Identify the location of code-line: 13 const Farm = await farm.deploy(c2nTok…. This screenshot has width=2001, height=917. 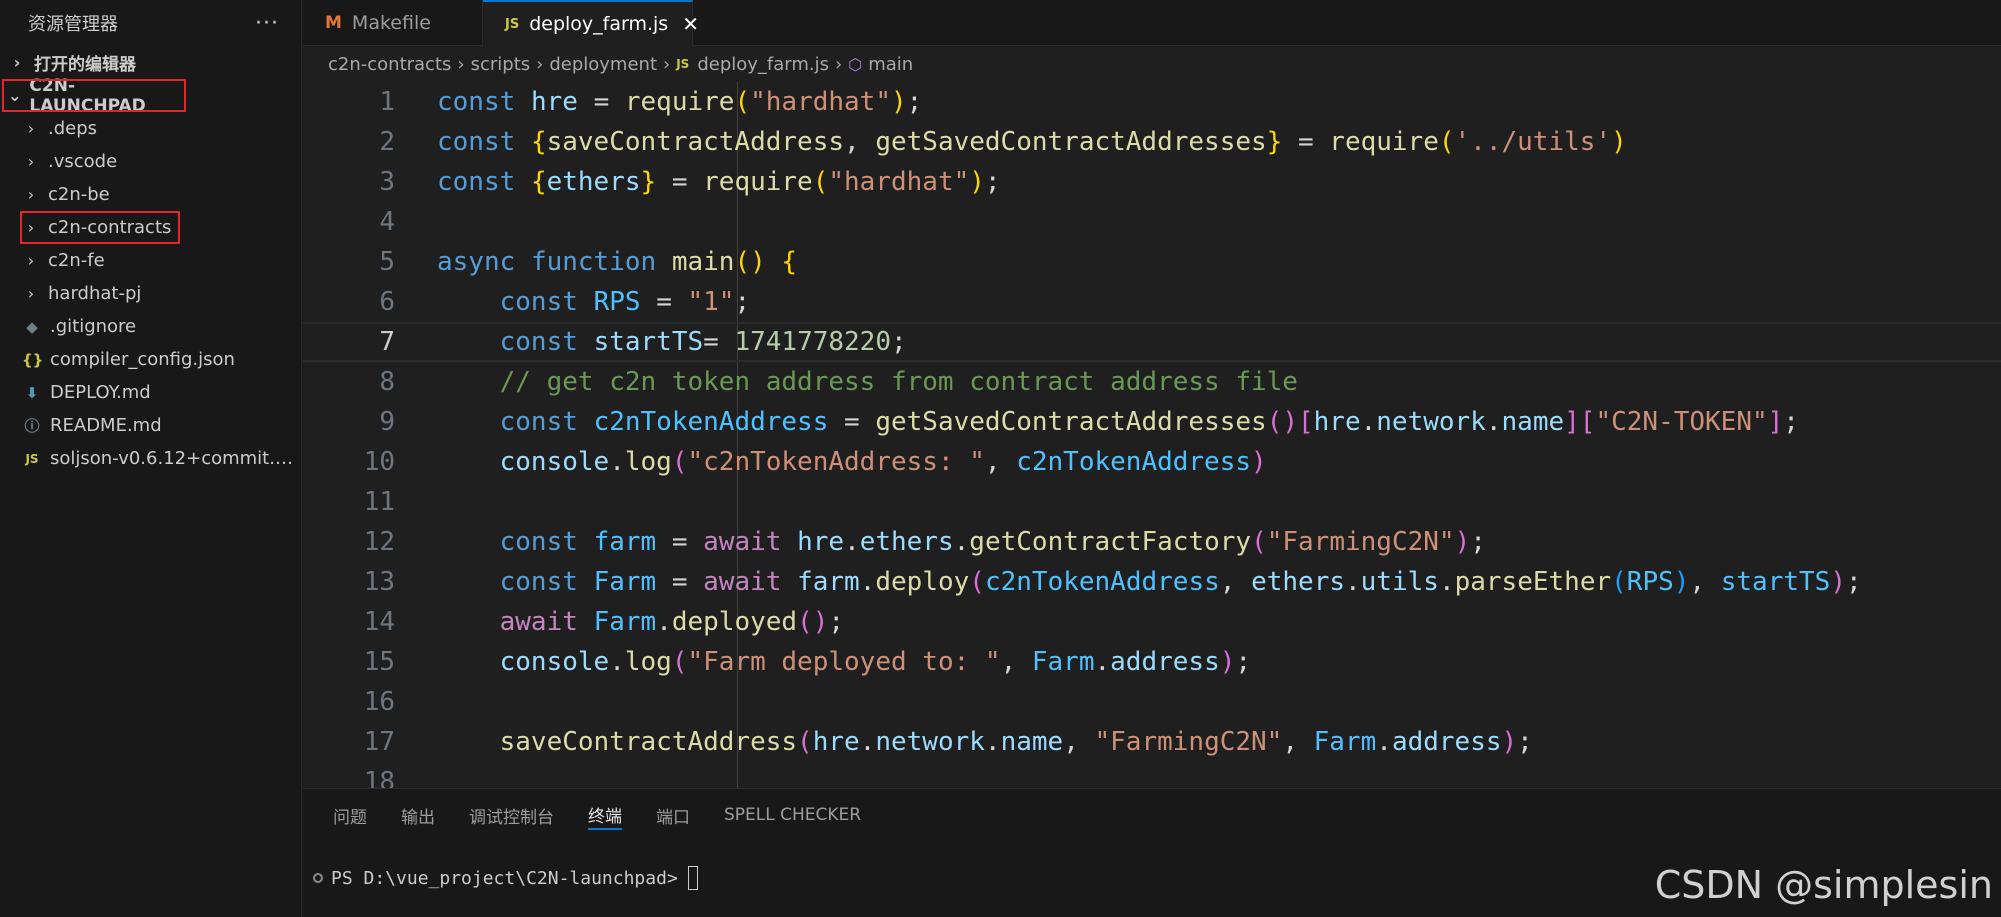
(1152, 582).